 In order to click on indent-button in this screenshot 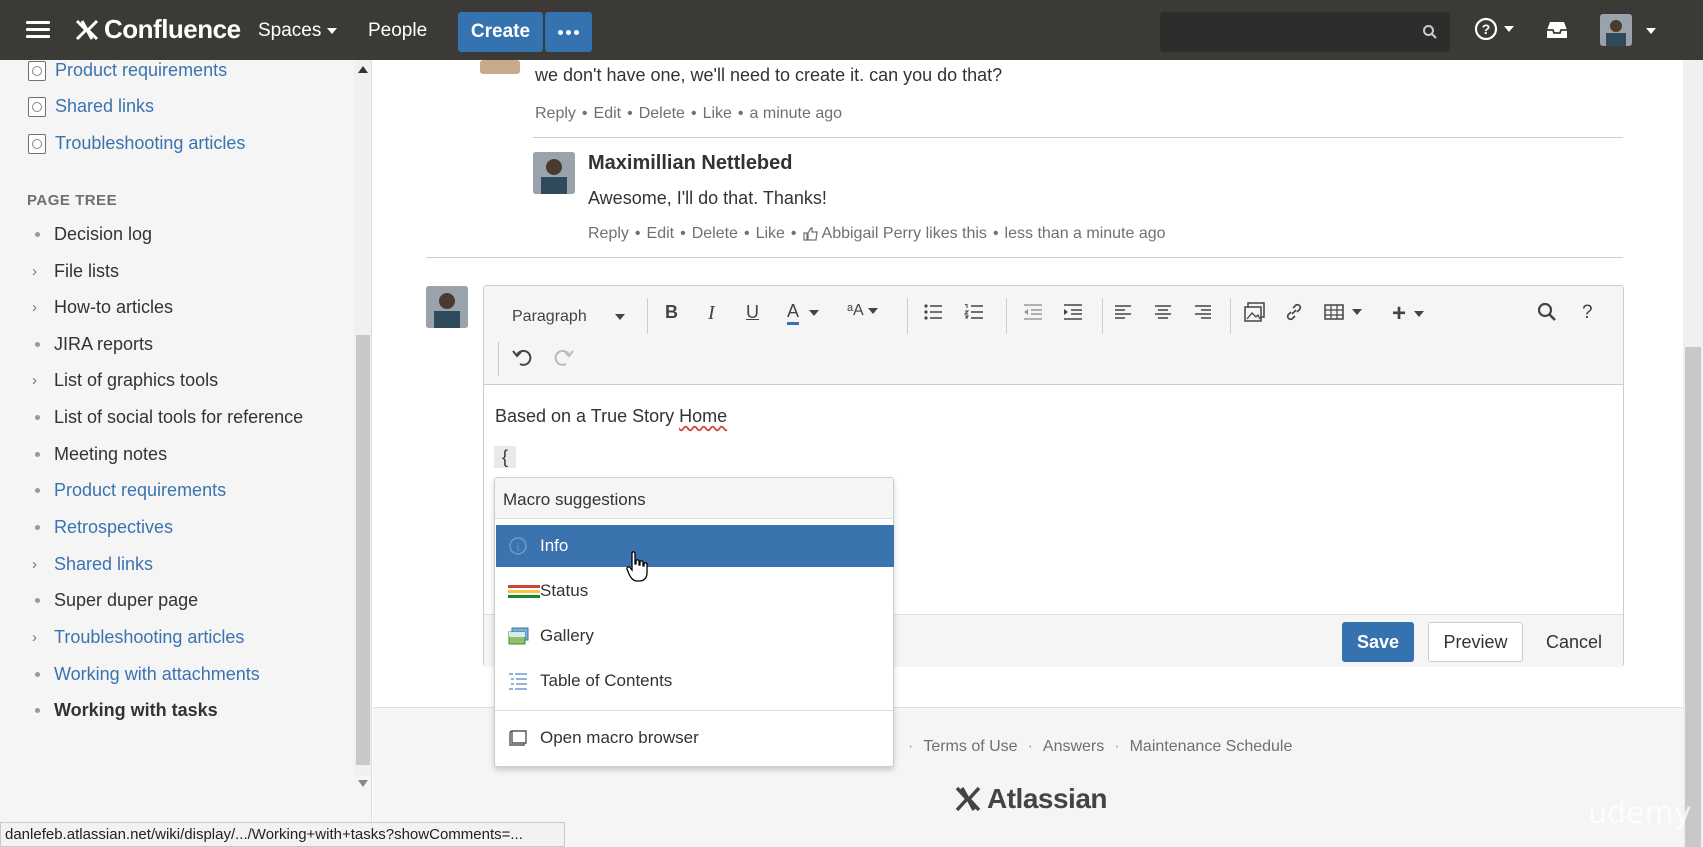, I will do `click(1073, 312)`.